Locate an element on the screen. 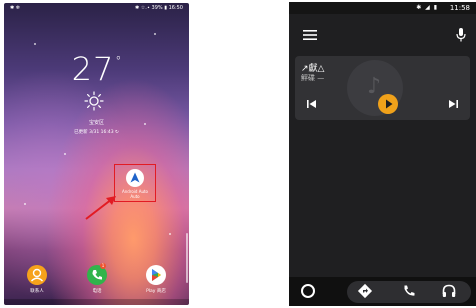 This screenshot has width=476, height=308. dock-app-phone: 1 电话 is located at coordinates (97, 278).